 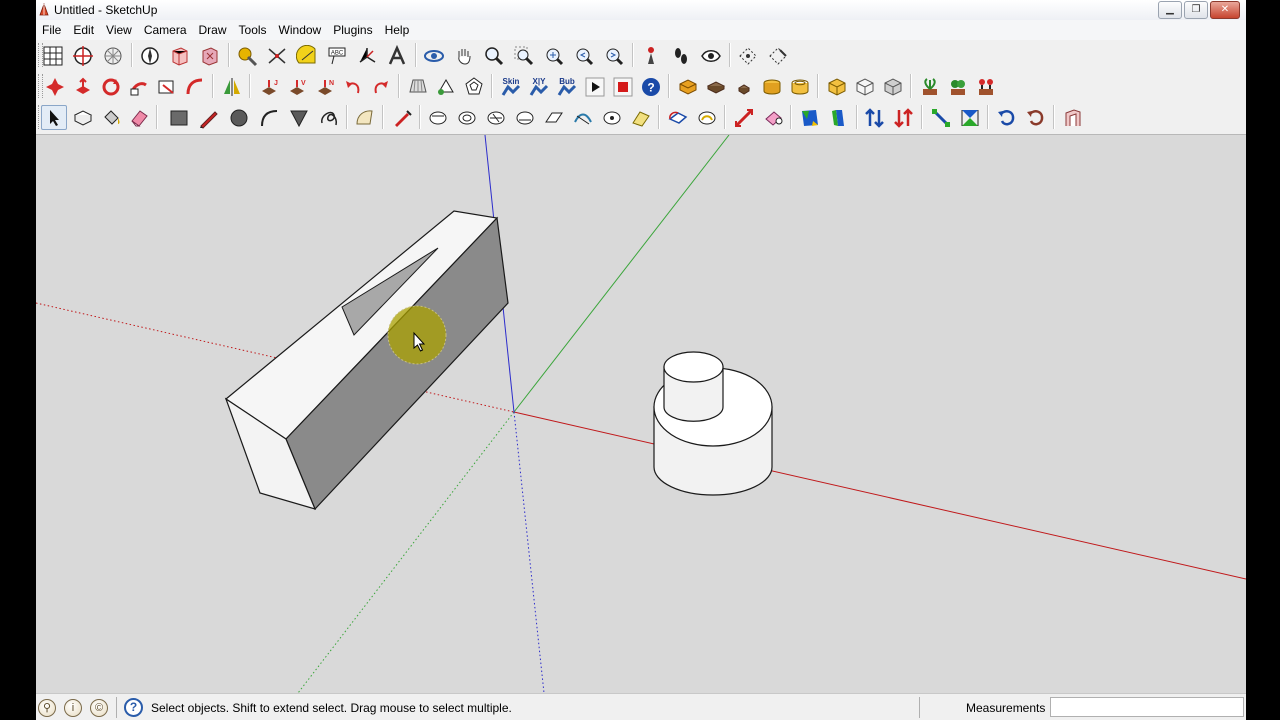 I want to click on pan-hand-icon, so click(x=464, y=55).